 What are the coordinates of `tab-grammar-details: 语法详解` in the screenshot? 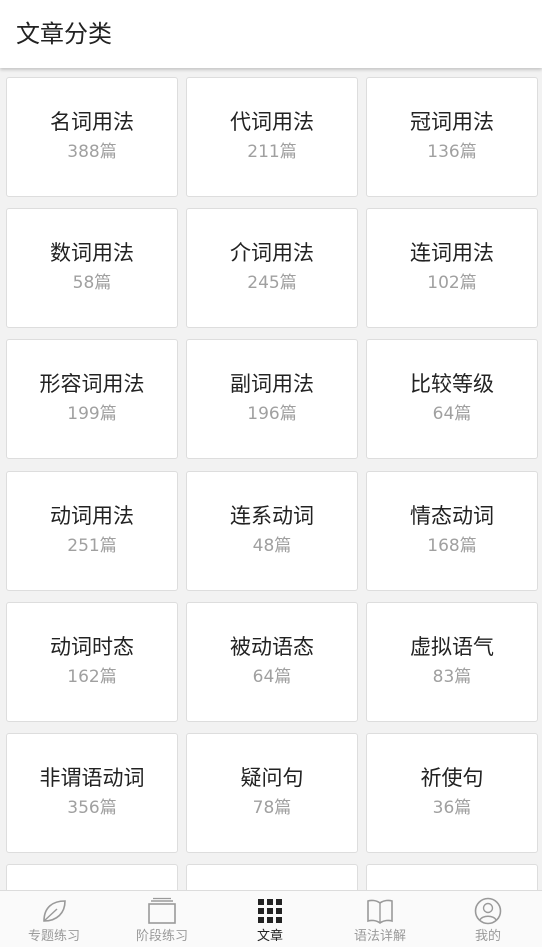 It's located at (380, 919).